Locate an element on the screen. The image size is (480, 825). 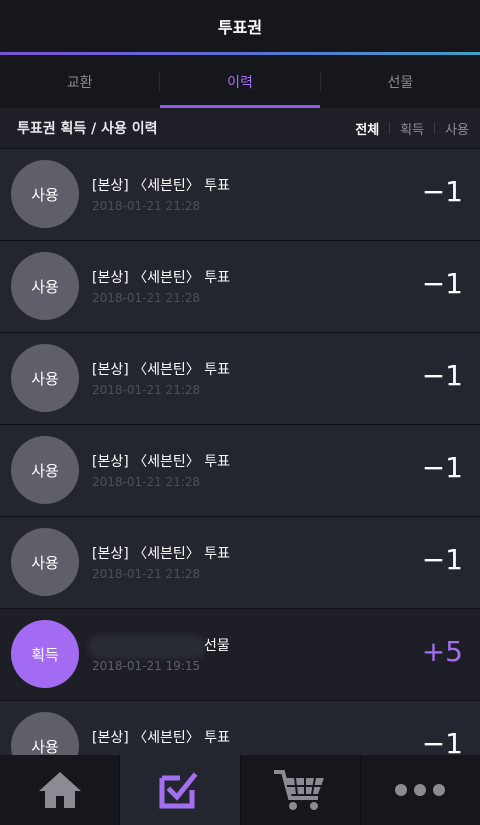
filter-used: 사용 is located at coordinates (457, 128).